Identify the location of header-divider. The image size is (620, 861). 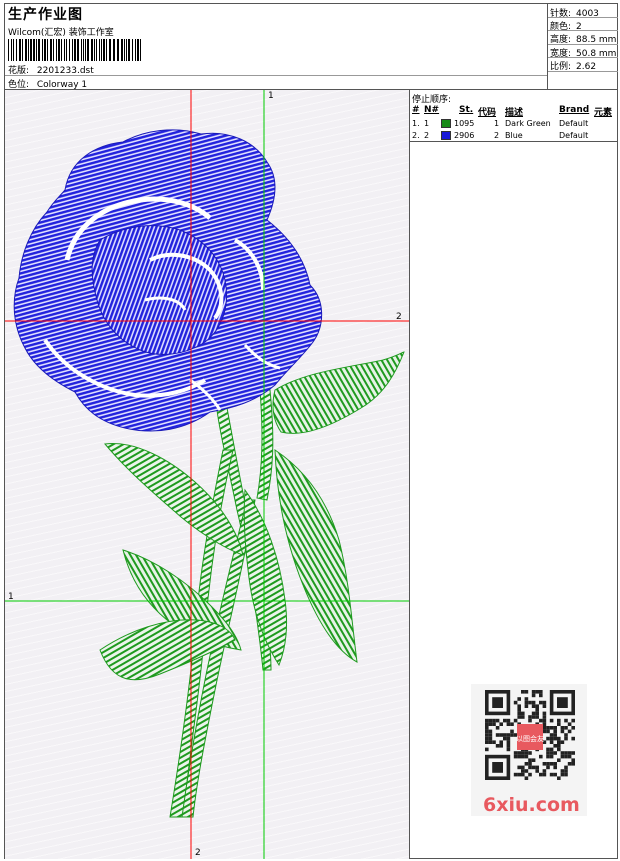
(276, 75).